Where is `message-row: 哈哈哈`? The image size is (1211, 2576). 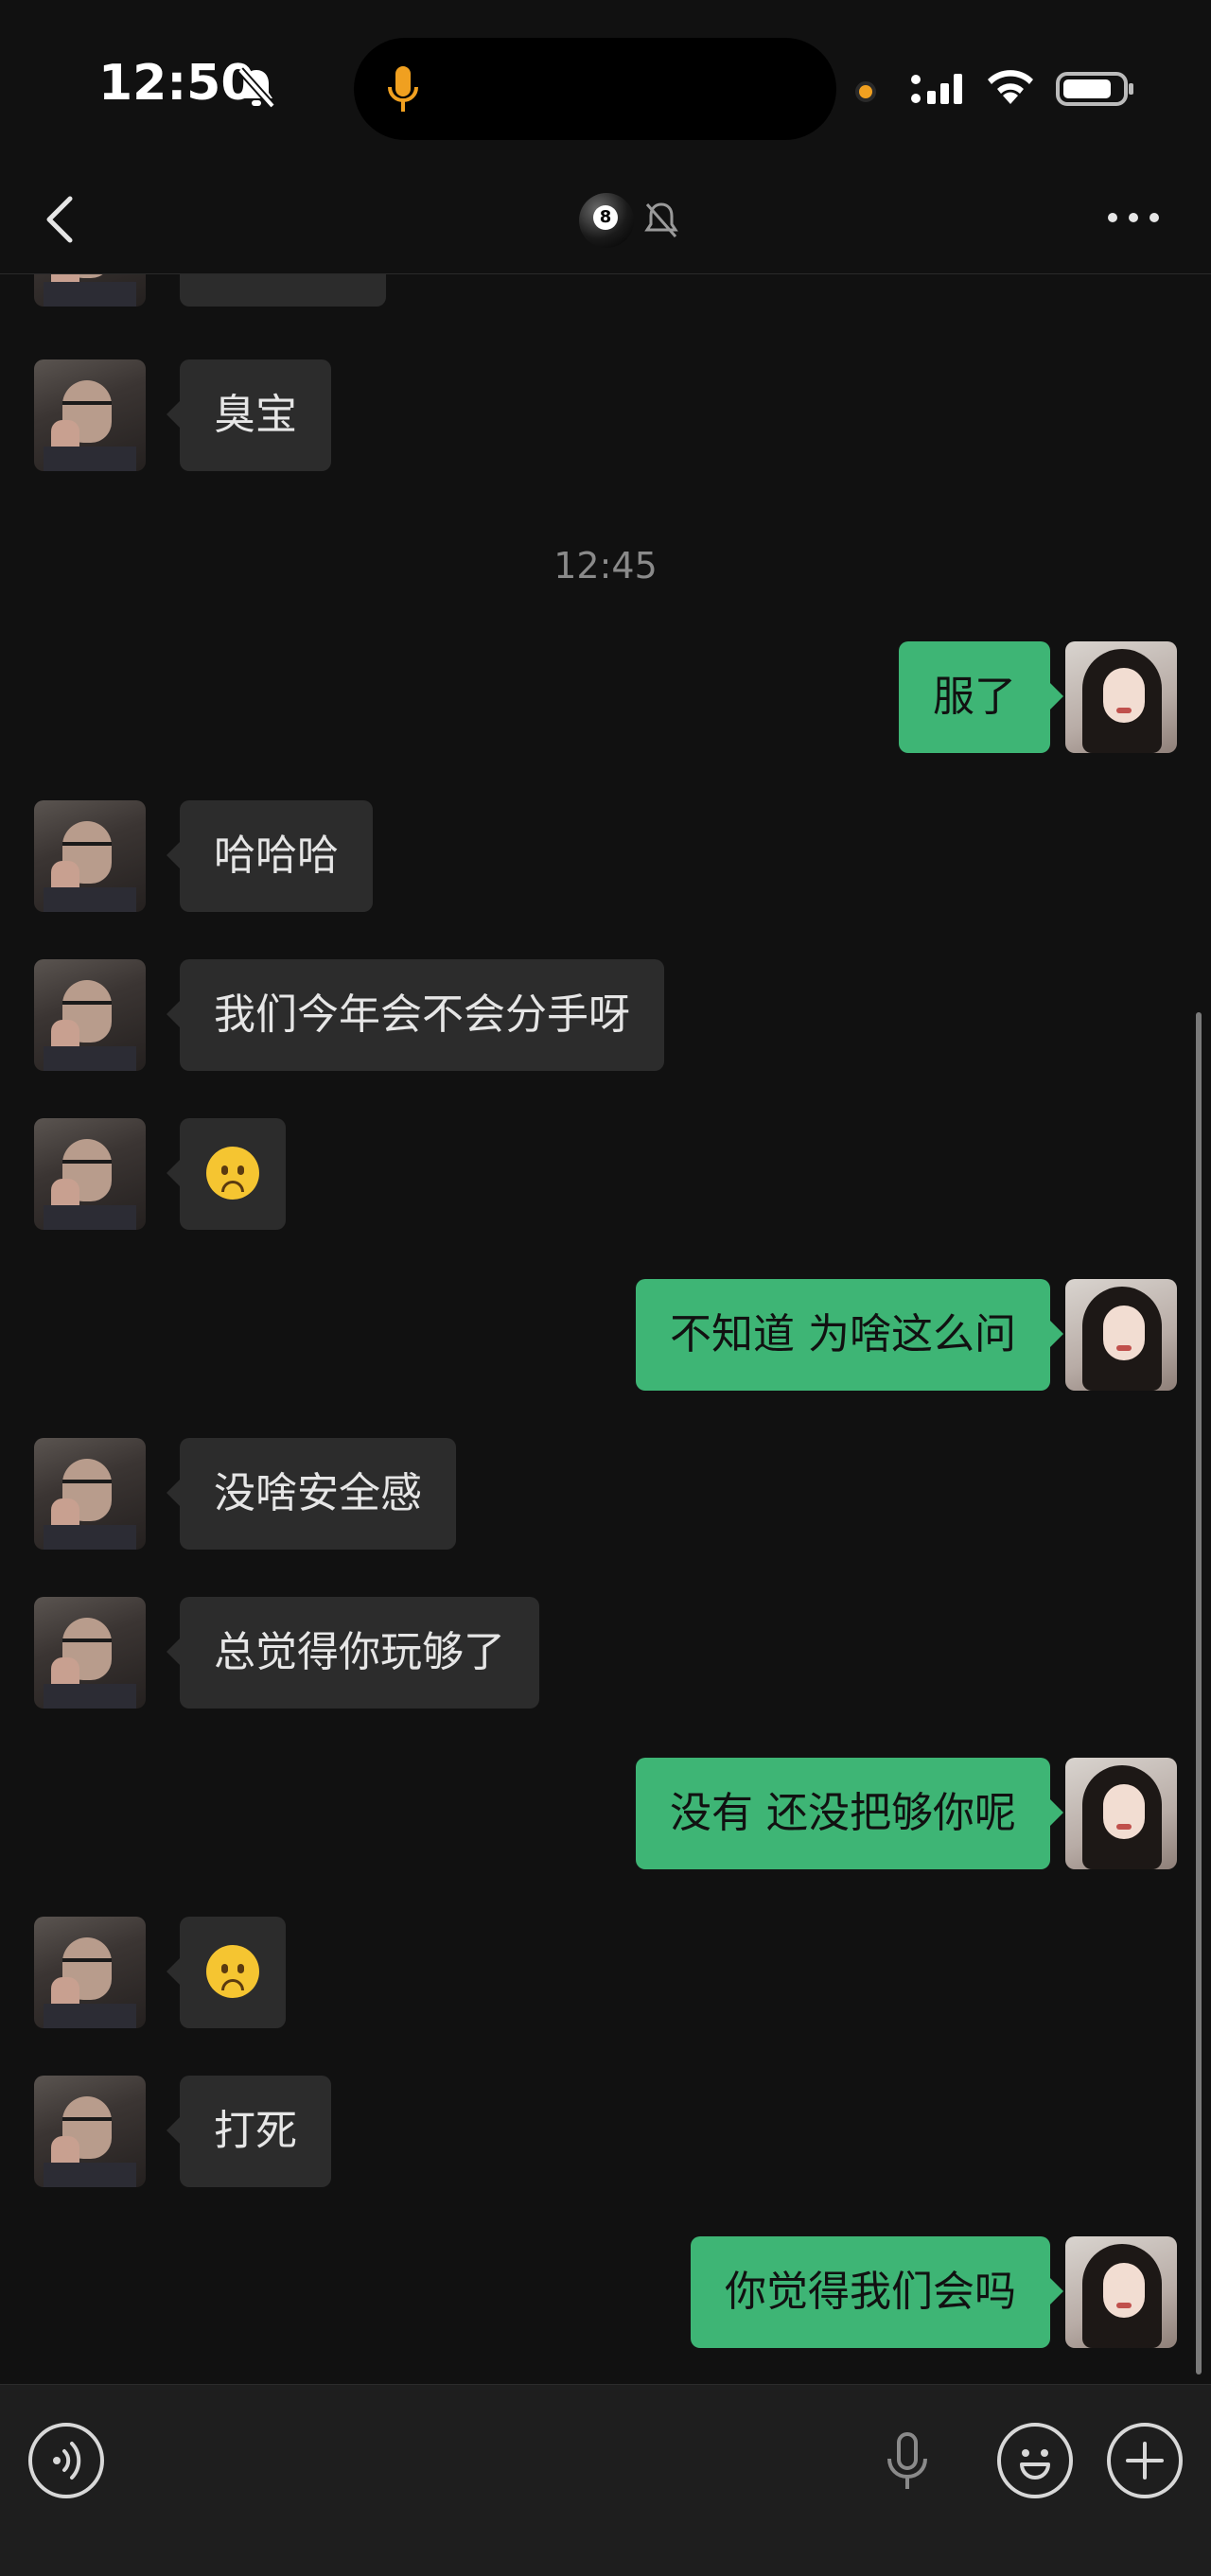 message-row: 哈哈哈 is located at coordinates (605, 857).